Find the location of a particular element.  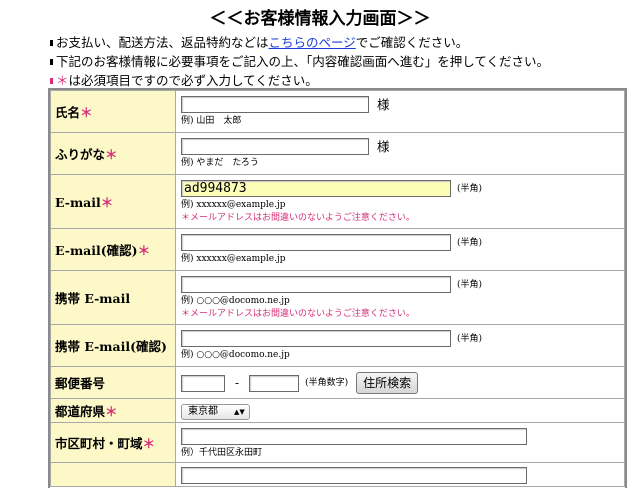

mobile-email-example: 例) ○○○@docomo.ne.jp is located at coordinates (235, 301).